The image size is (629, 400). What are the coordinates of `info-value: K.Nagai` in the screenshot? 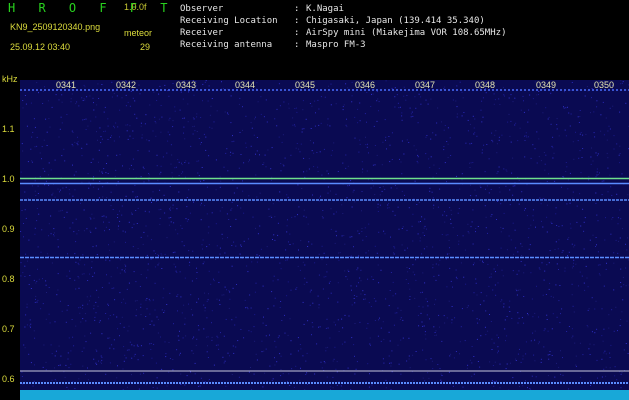 It's located at (325, 9).